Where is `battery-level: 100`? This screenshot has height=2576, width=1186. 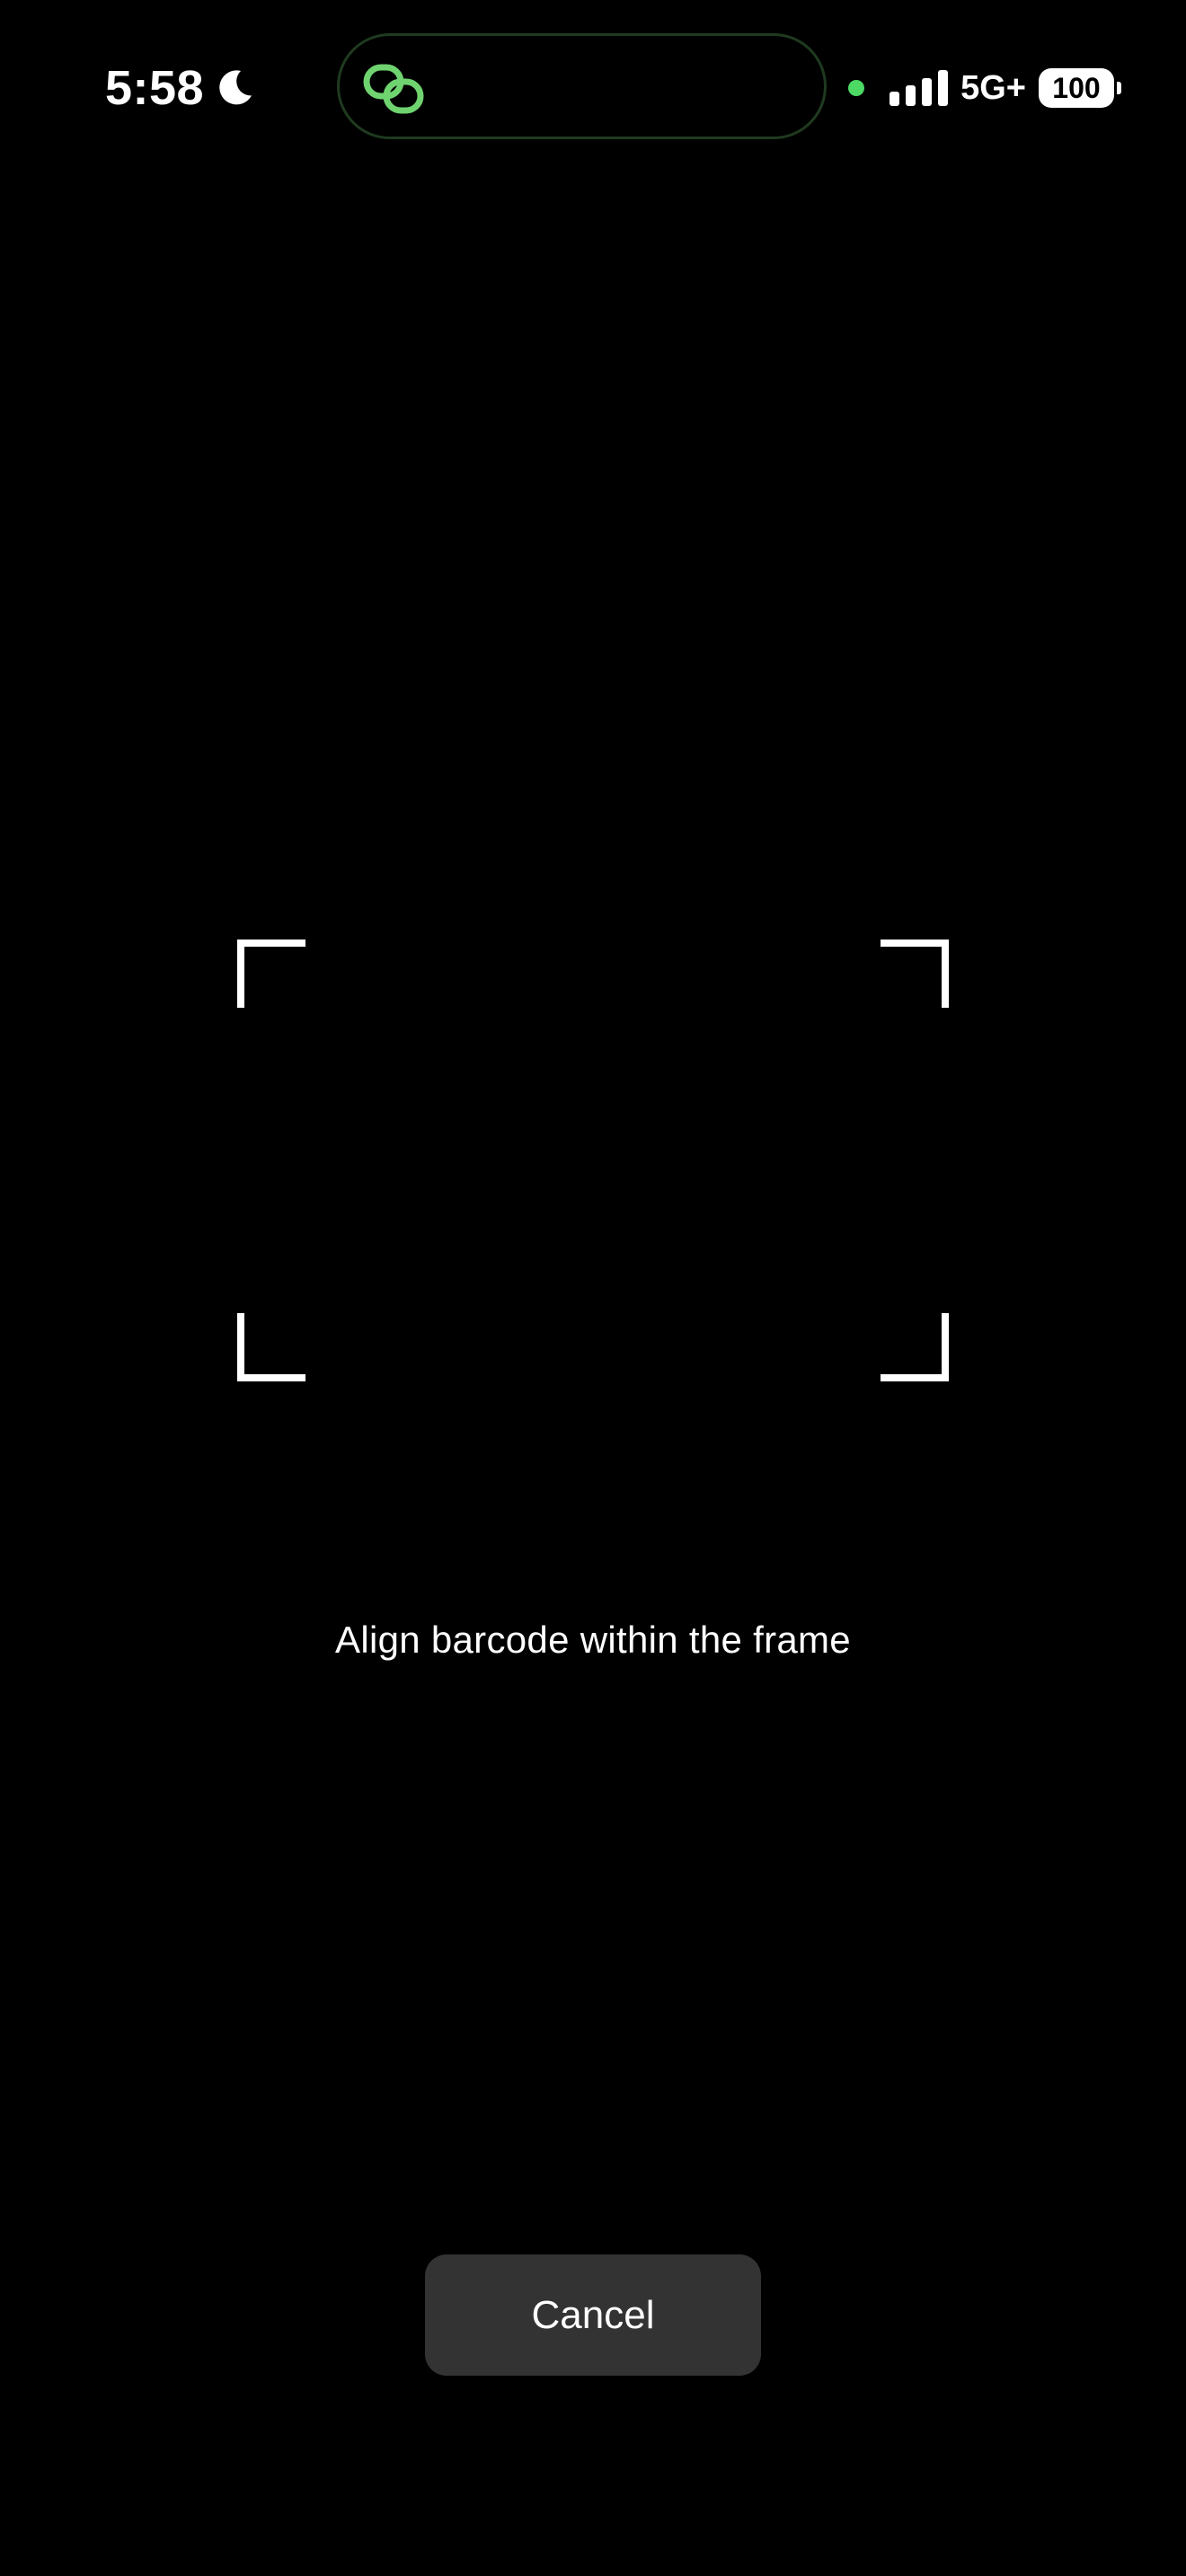 battery-level: 100 is located at coordinates (1076, 88).